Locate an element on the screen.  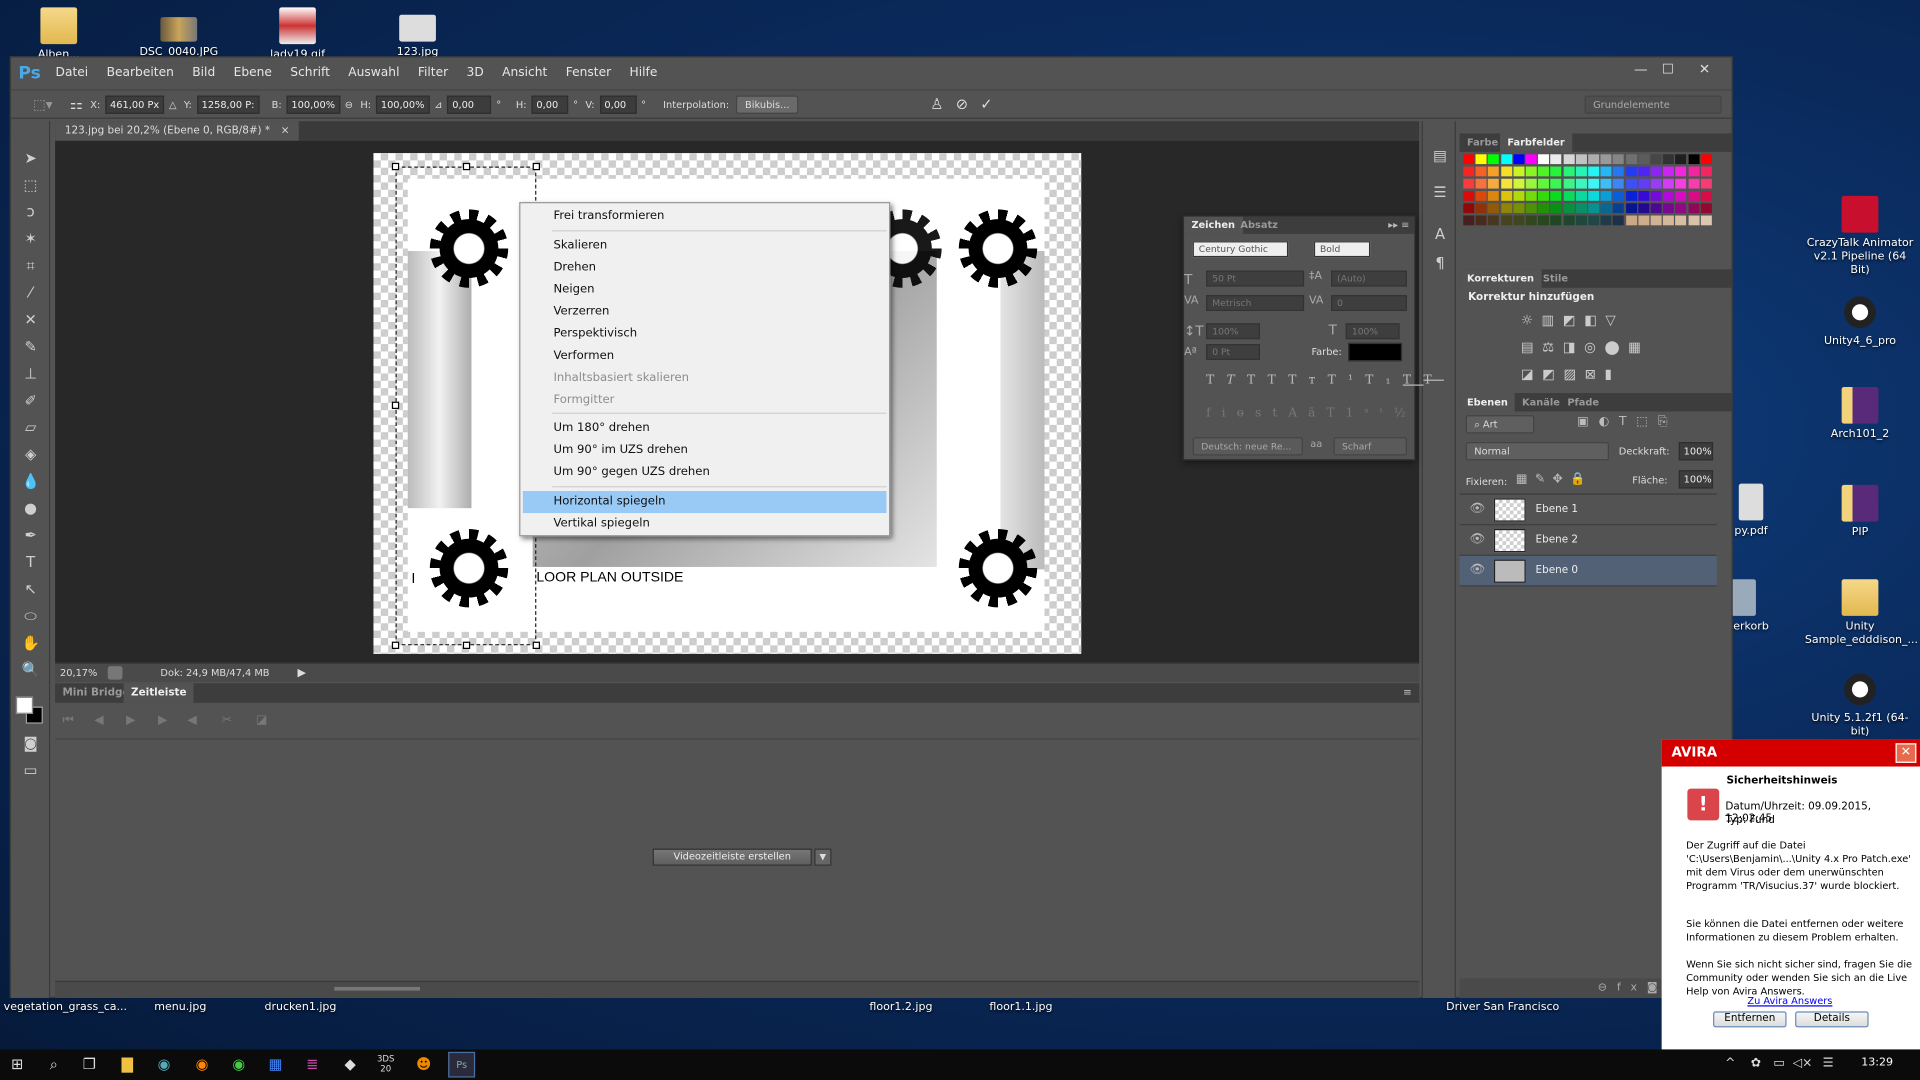
maximize-button: ☐ is located at coordinates (1667, 71).